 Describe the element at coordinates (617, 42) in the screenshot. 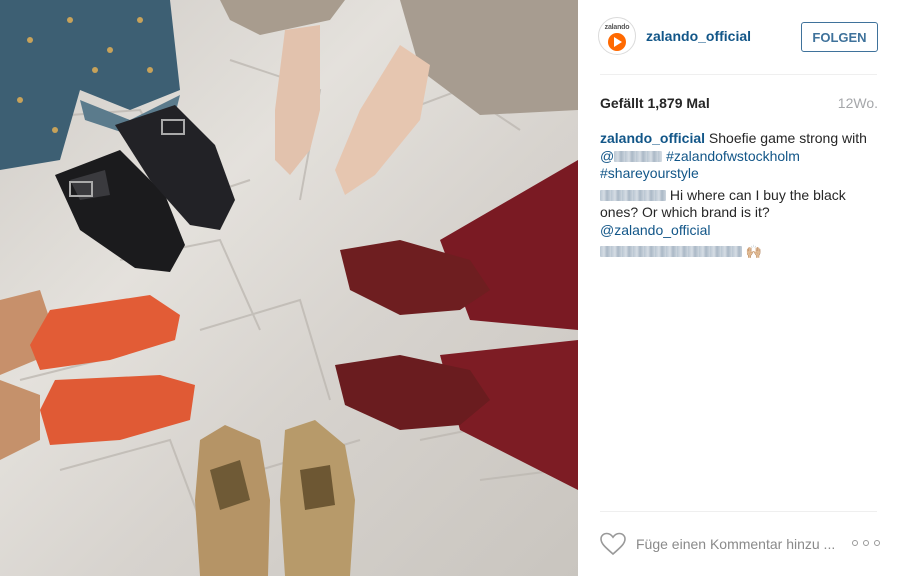

I see `zalando-logo-icon` at that location.